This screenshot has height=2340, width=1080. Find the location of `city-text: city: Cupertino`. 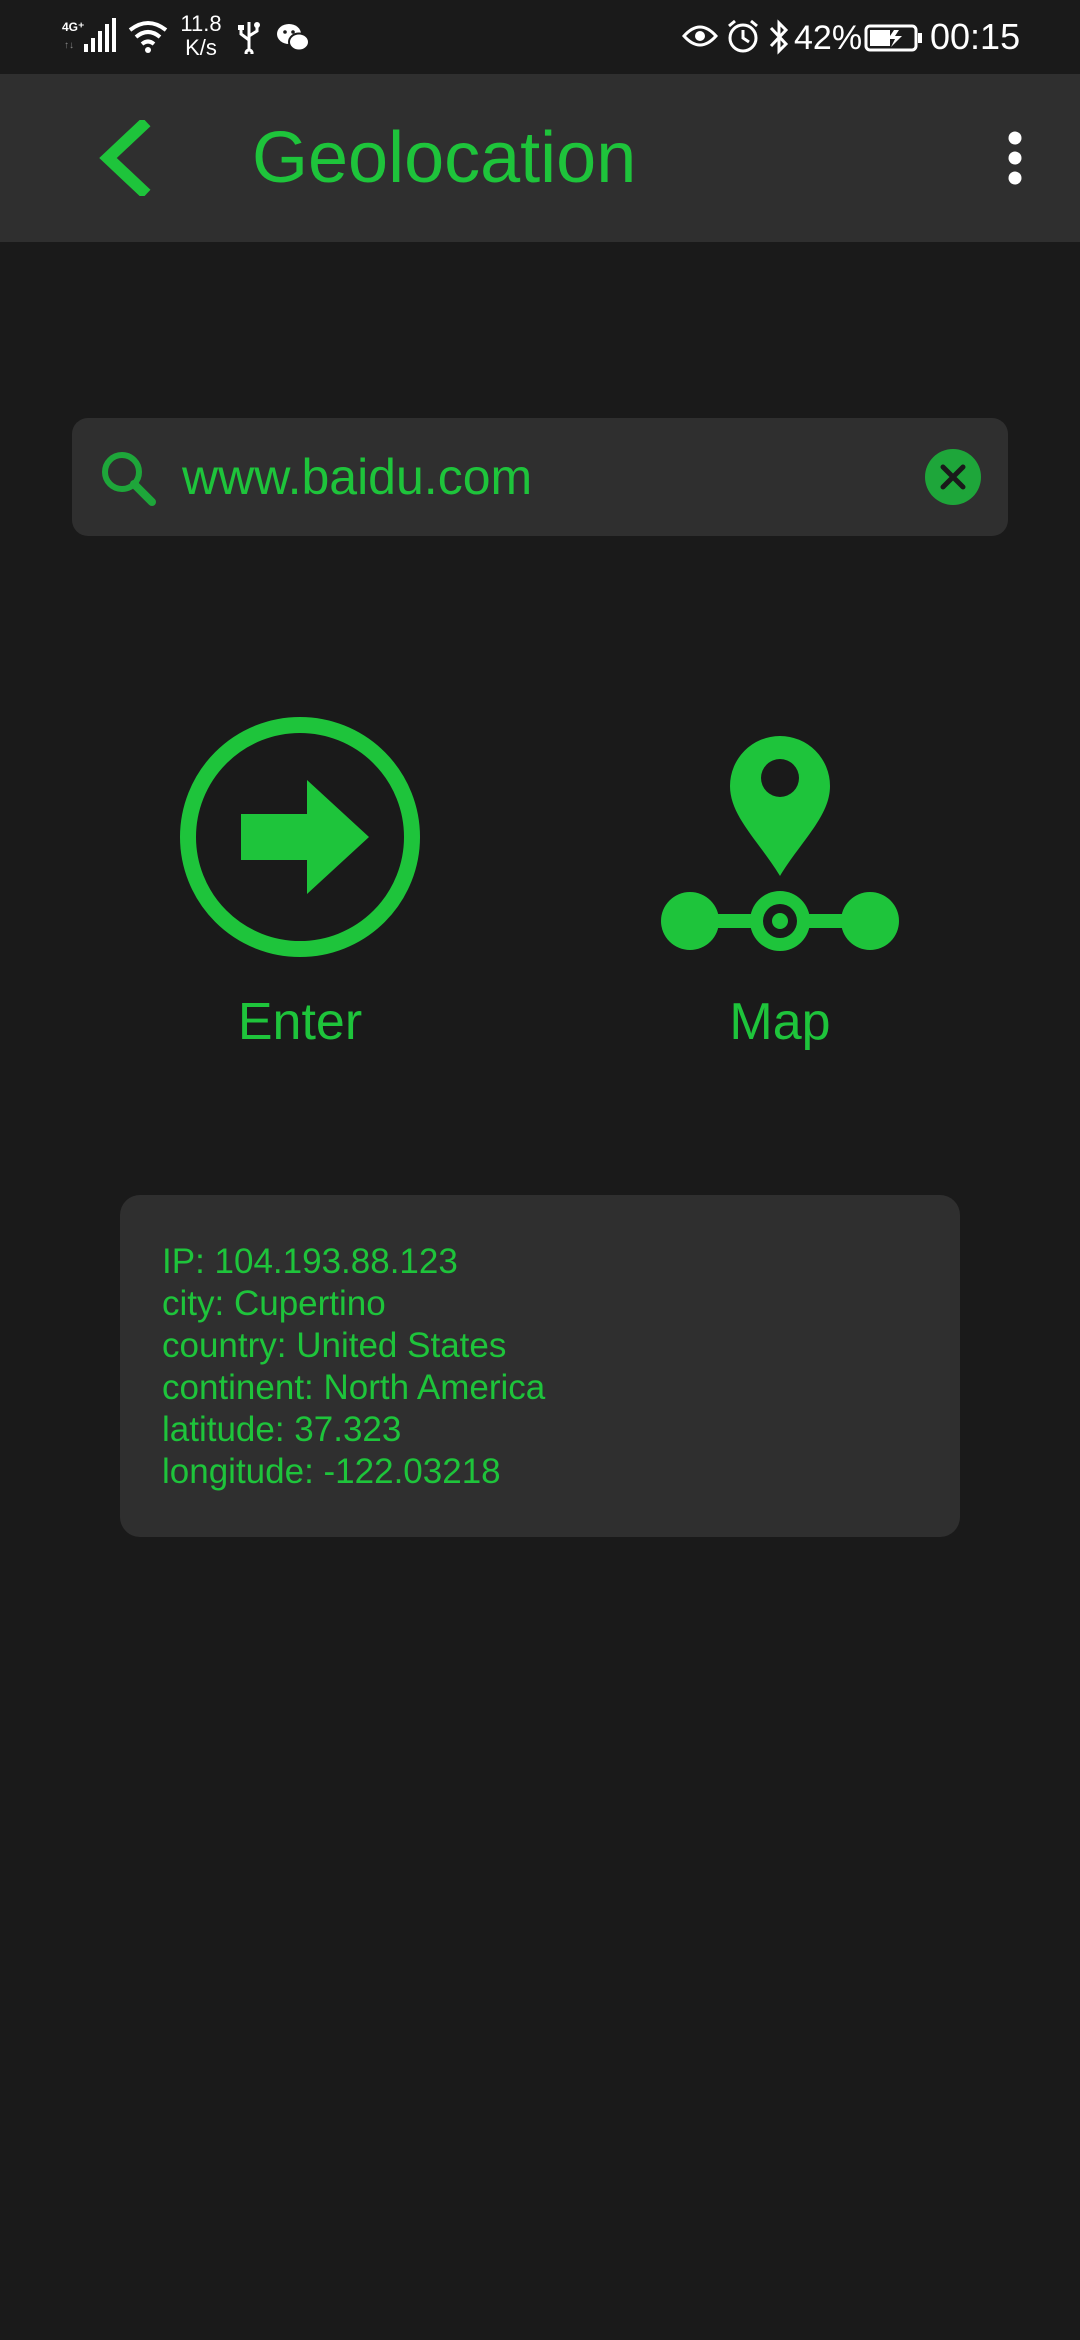

city-text: city: Cupertino is located at coordinates (274, 1303).